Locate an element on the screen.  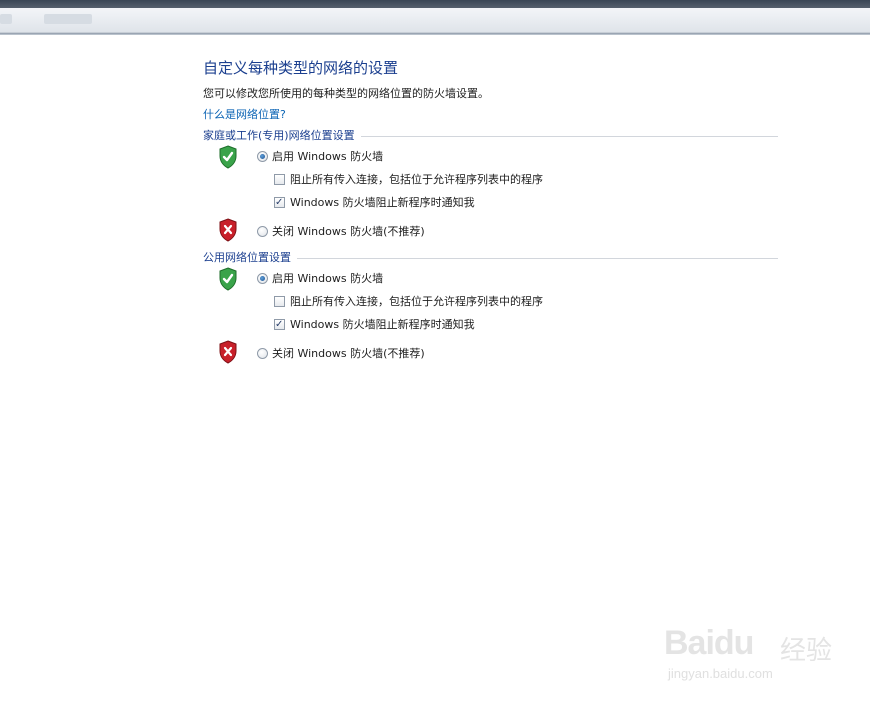
network-location-help-link: 什么是网络位置? is located at coordinates (244, 115).